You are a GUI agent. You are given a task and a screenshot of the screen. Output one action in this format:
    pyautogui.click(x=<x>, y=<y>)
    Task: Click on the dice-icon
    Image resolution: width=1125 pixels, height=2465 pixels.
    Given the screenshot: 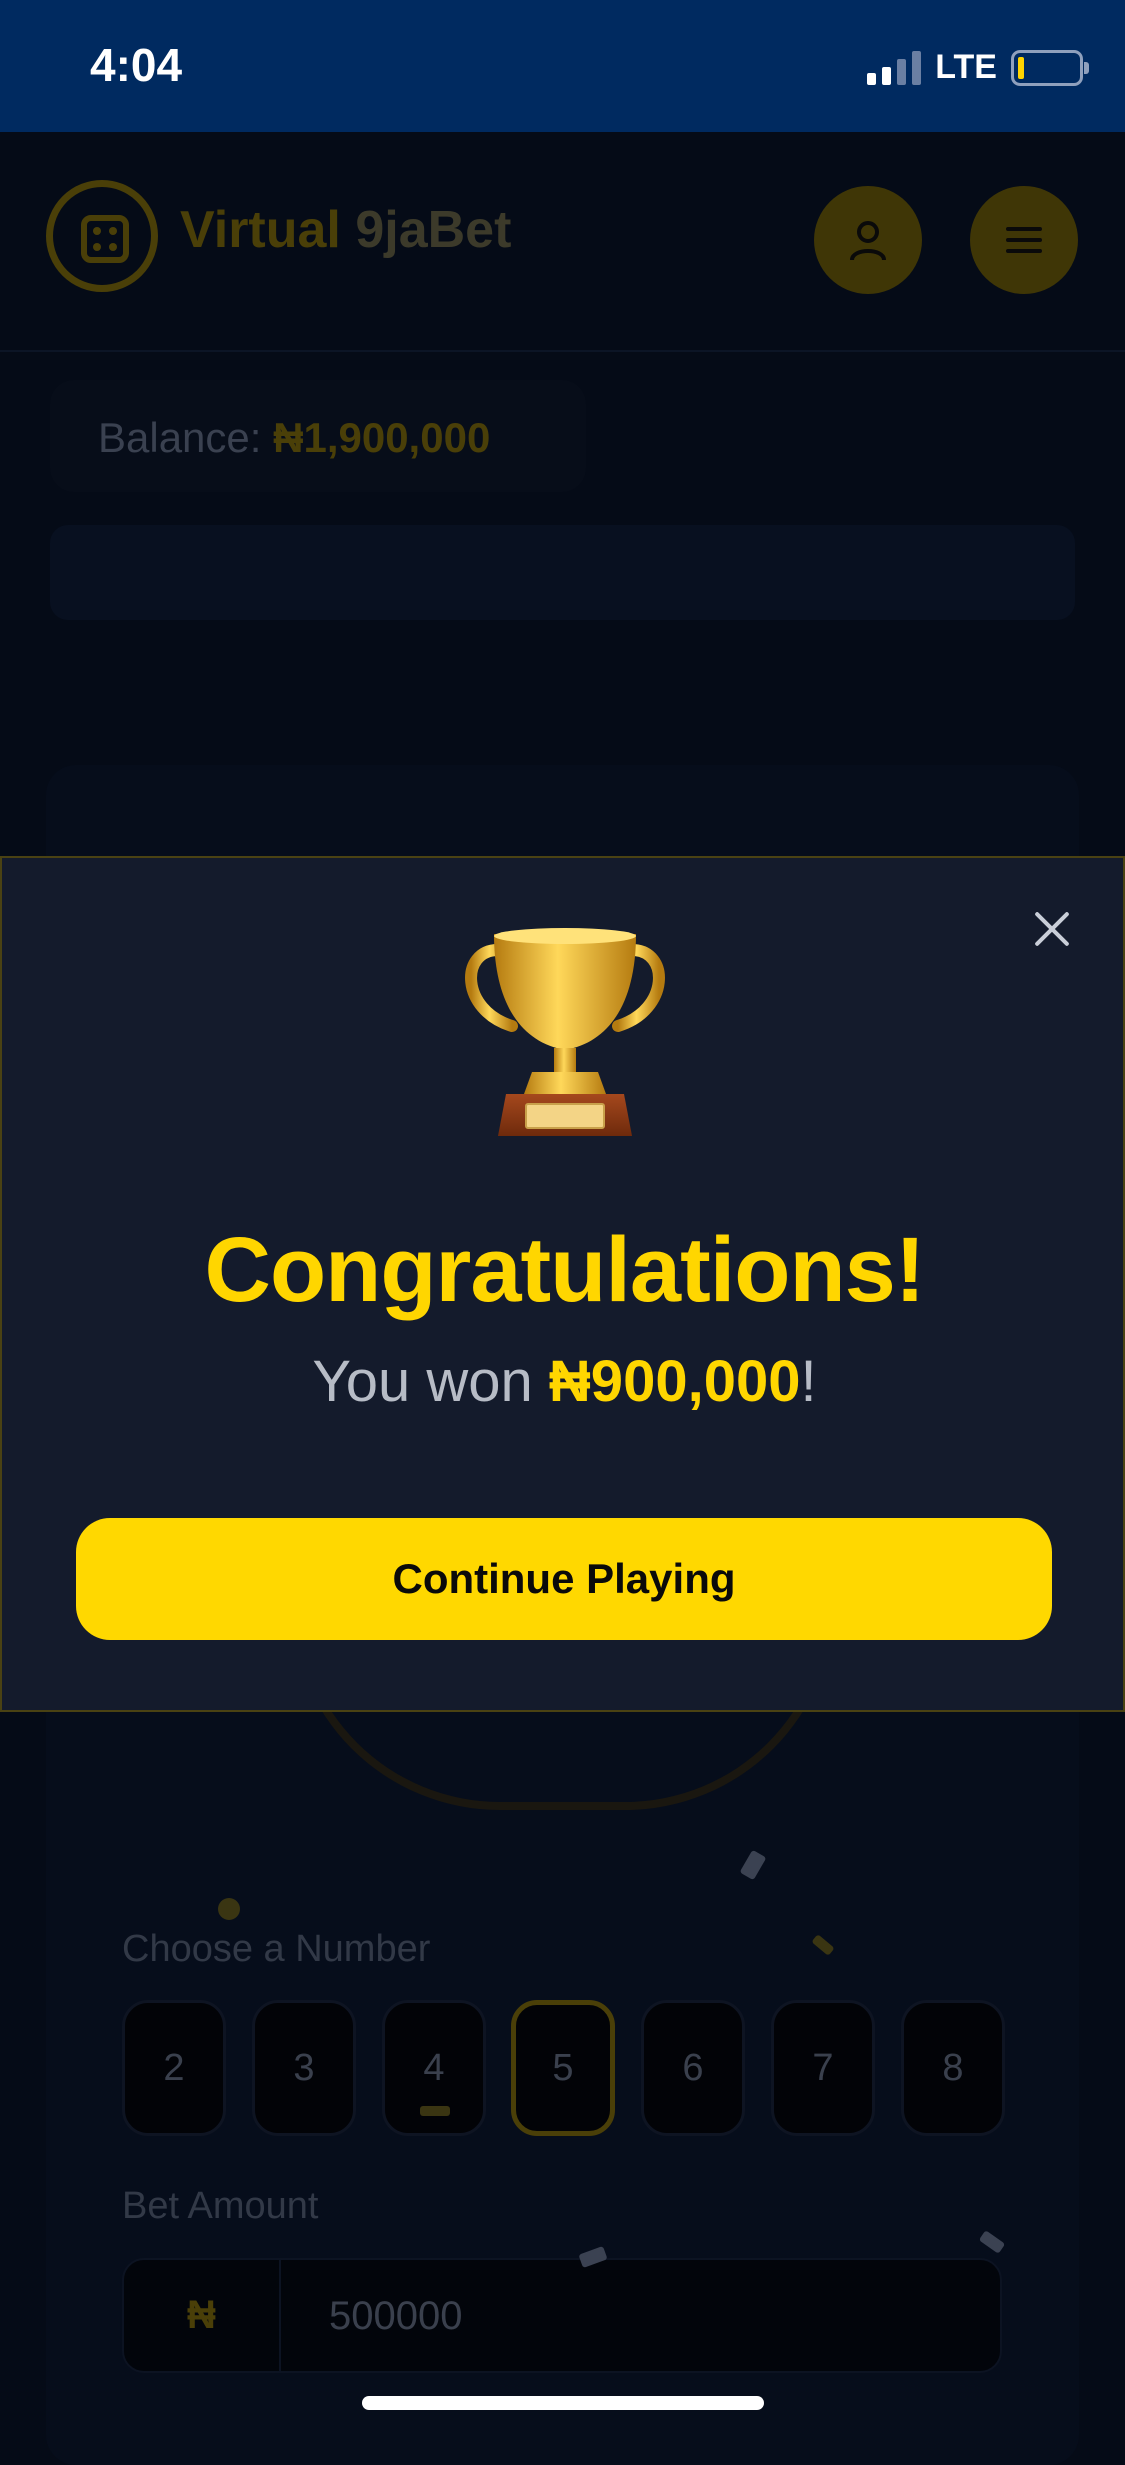 What is the action you would take?
    pyautogui.click(x=102, y=236)
    